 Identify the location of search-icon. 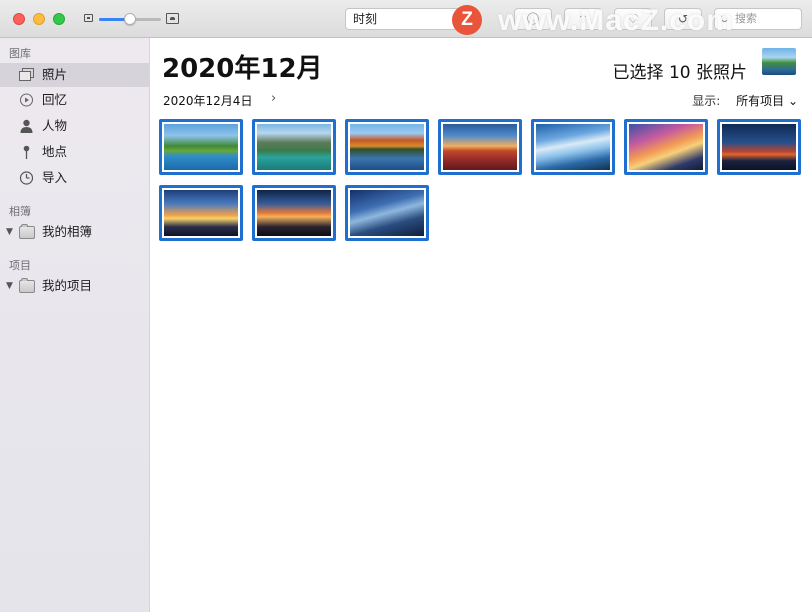
(724, 18).